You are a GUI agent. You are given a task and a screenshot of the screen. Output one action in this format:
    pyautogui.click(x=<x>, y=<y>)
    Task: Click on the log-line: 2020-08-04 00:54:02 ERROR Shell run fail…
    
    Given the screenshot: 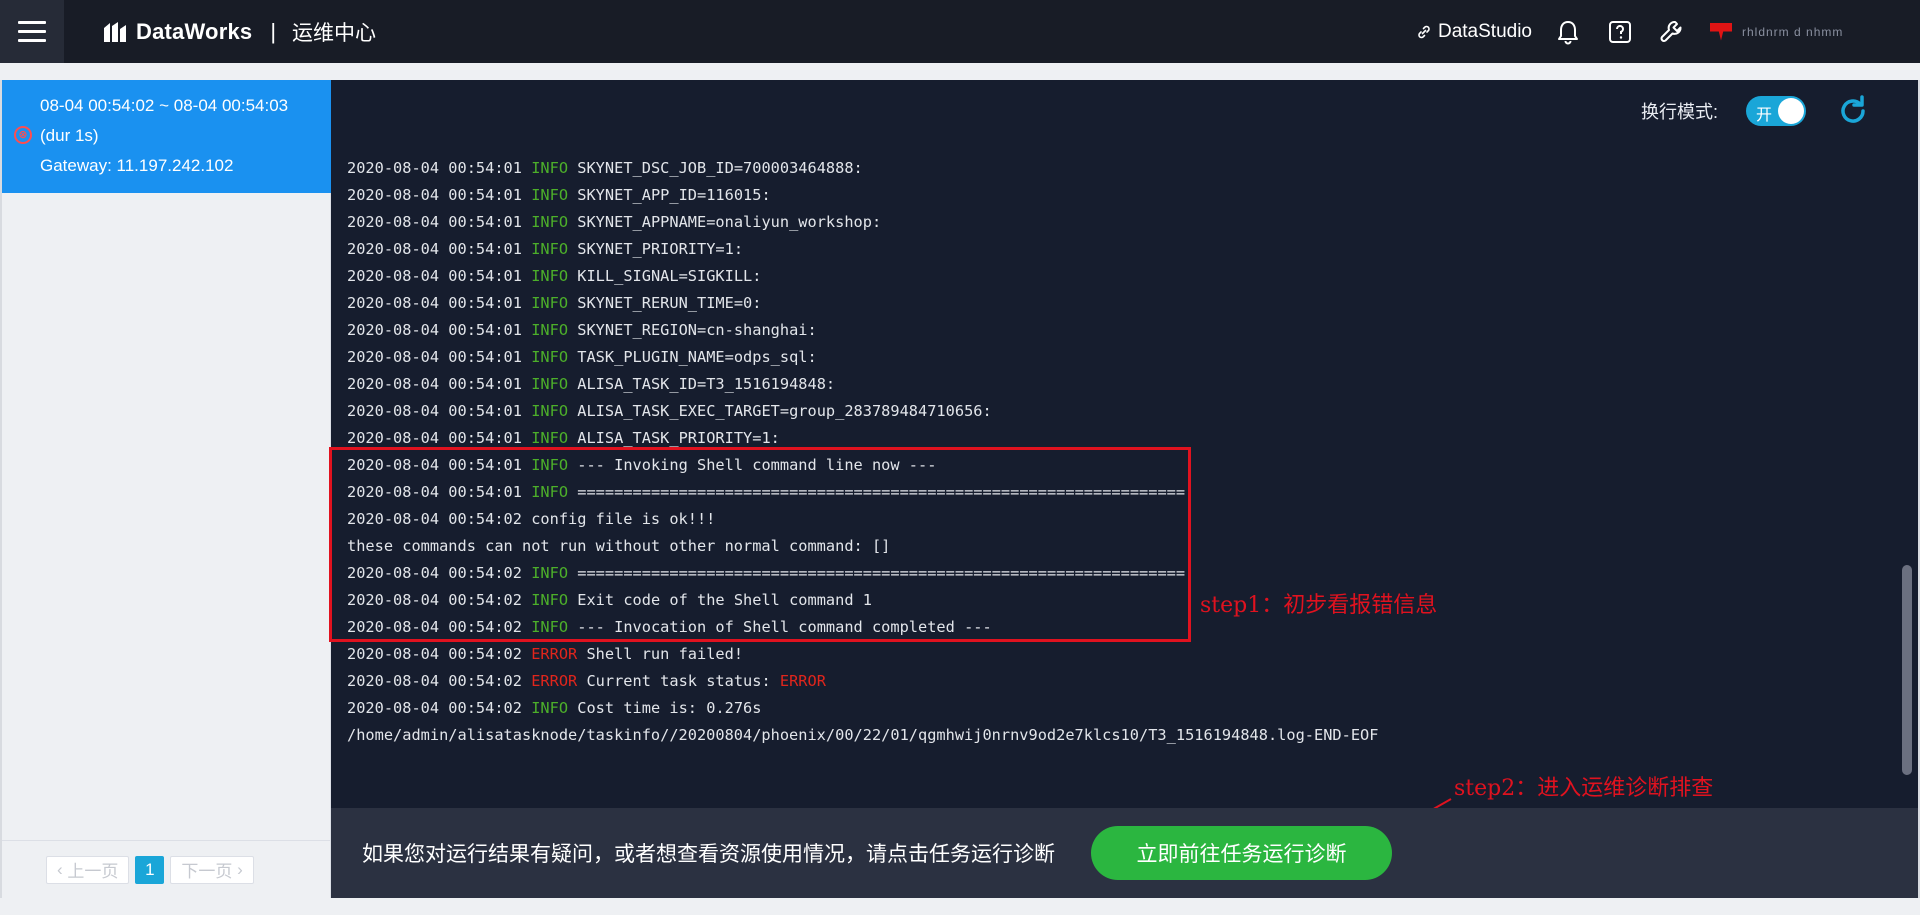 What is the action you would take?
    pyautogui.click(x=862, y=654)
    